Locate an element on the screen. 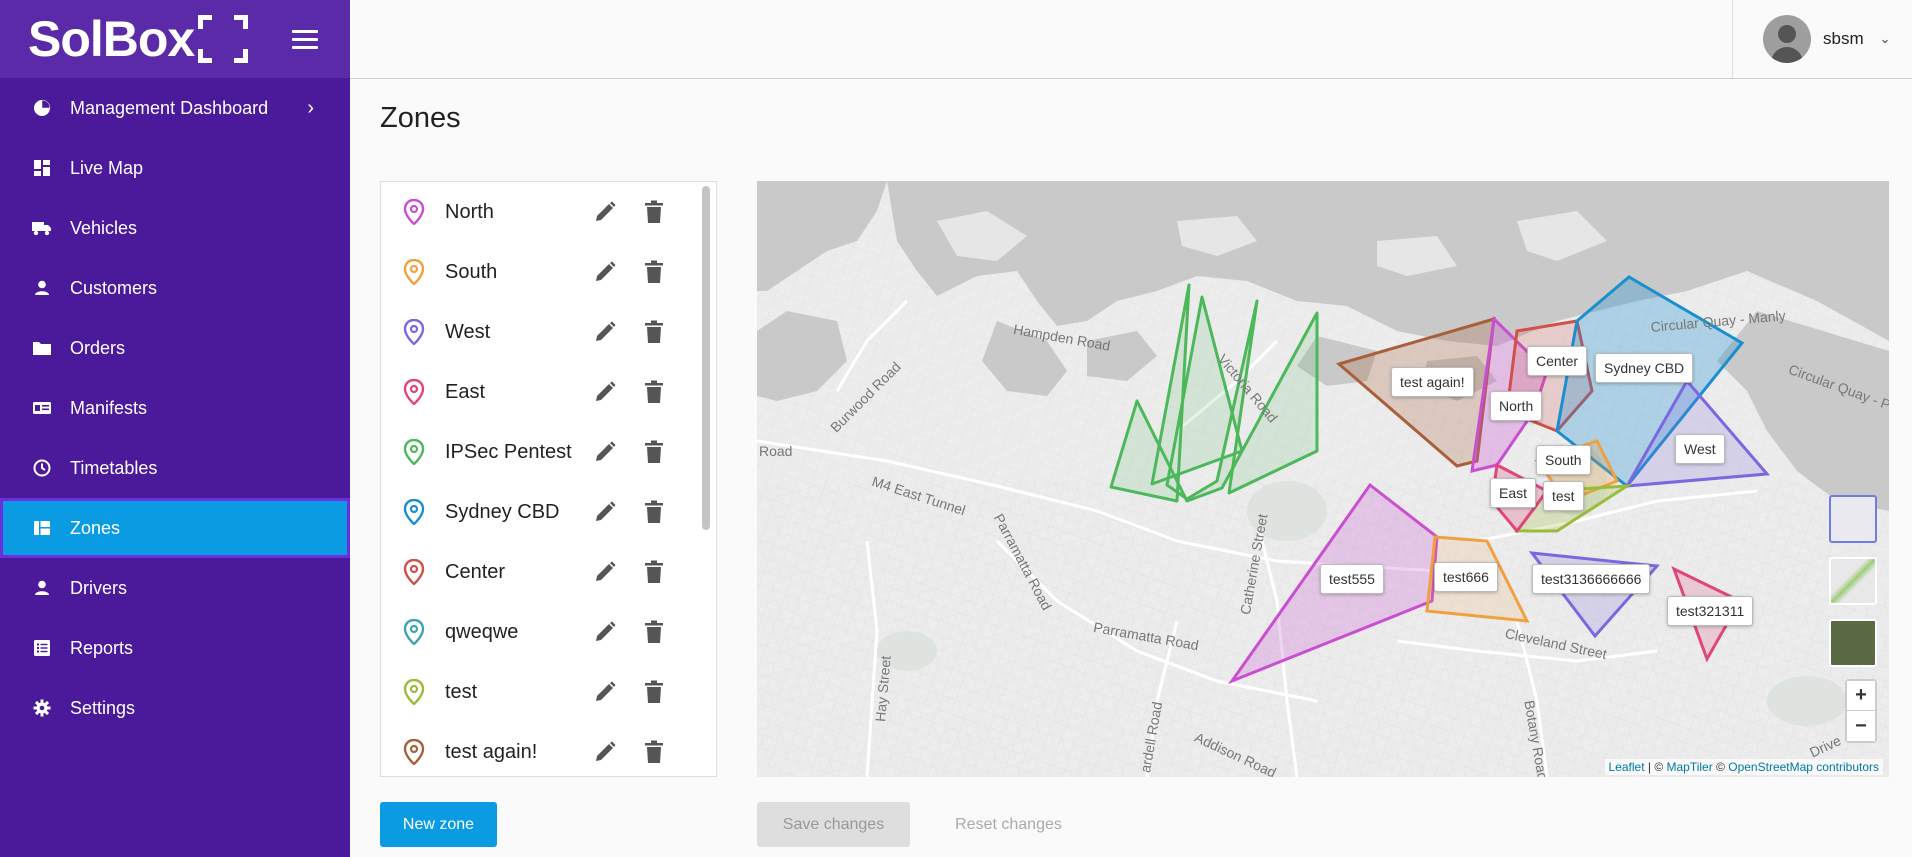 The height and width of the screenshot is (857, 1912). map-zone-label-west: West is located at coordinates (1700, 449).